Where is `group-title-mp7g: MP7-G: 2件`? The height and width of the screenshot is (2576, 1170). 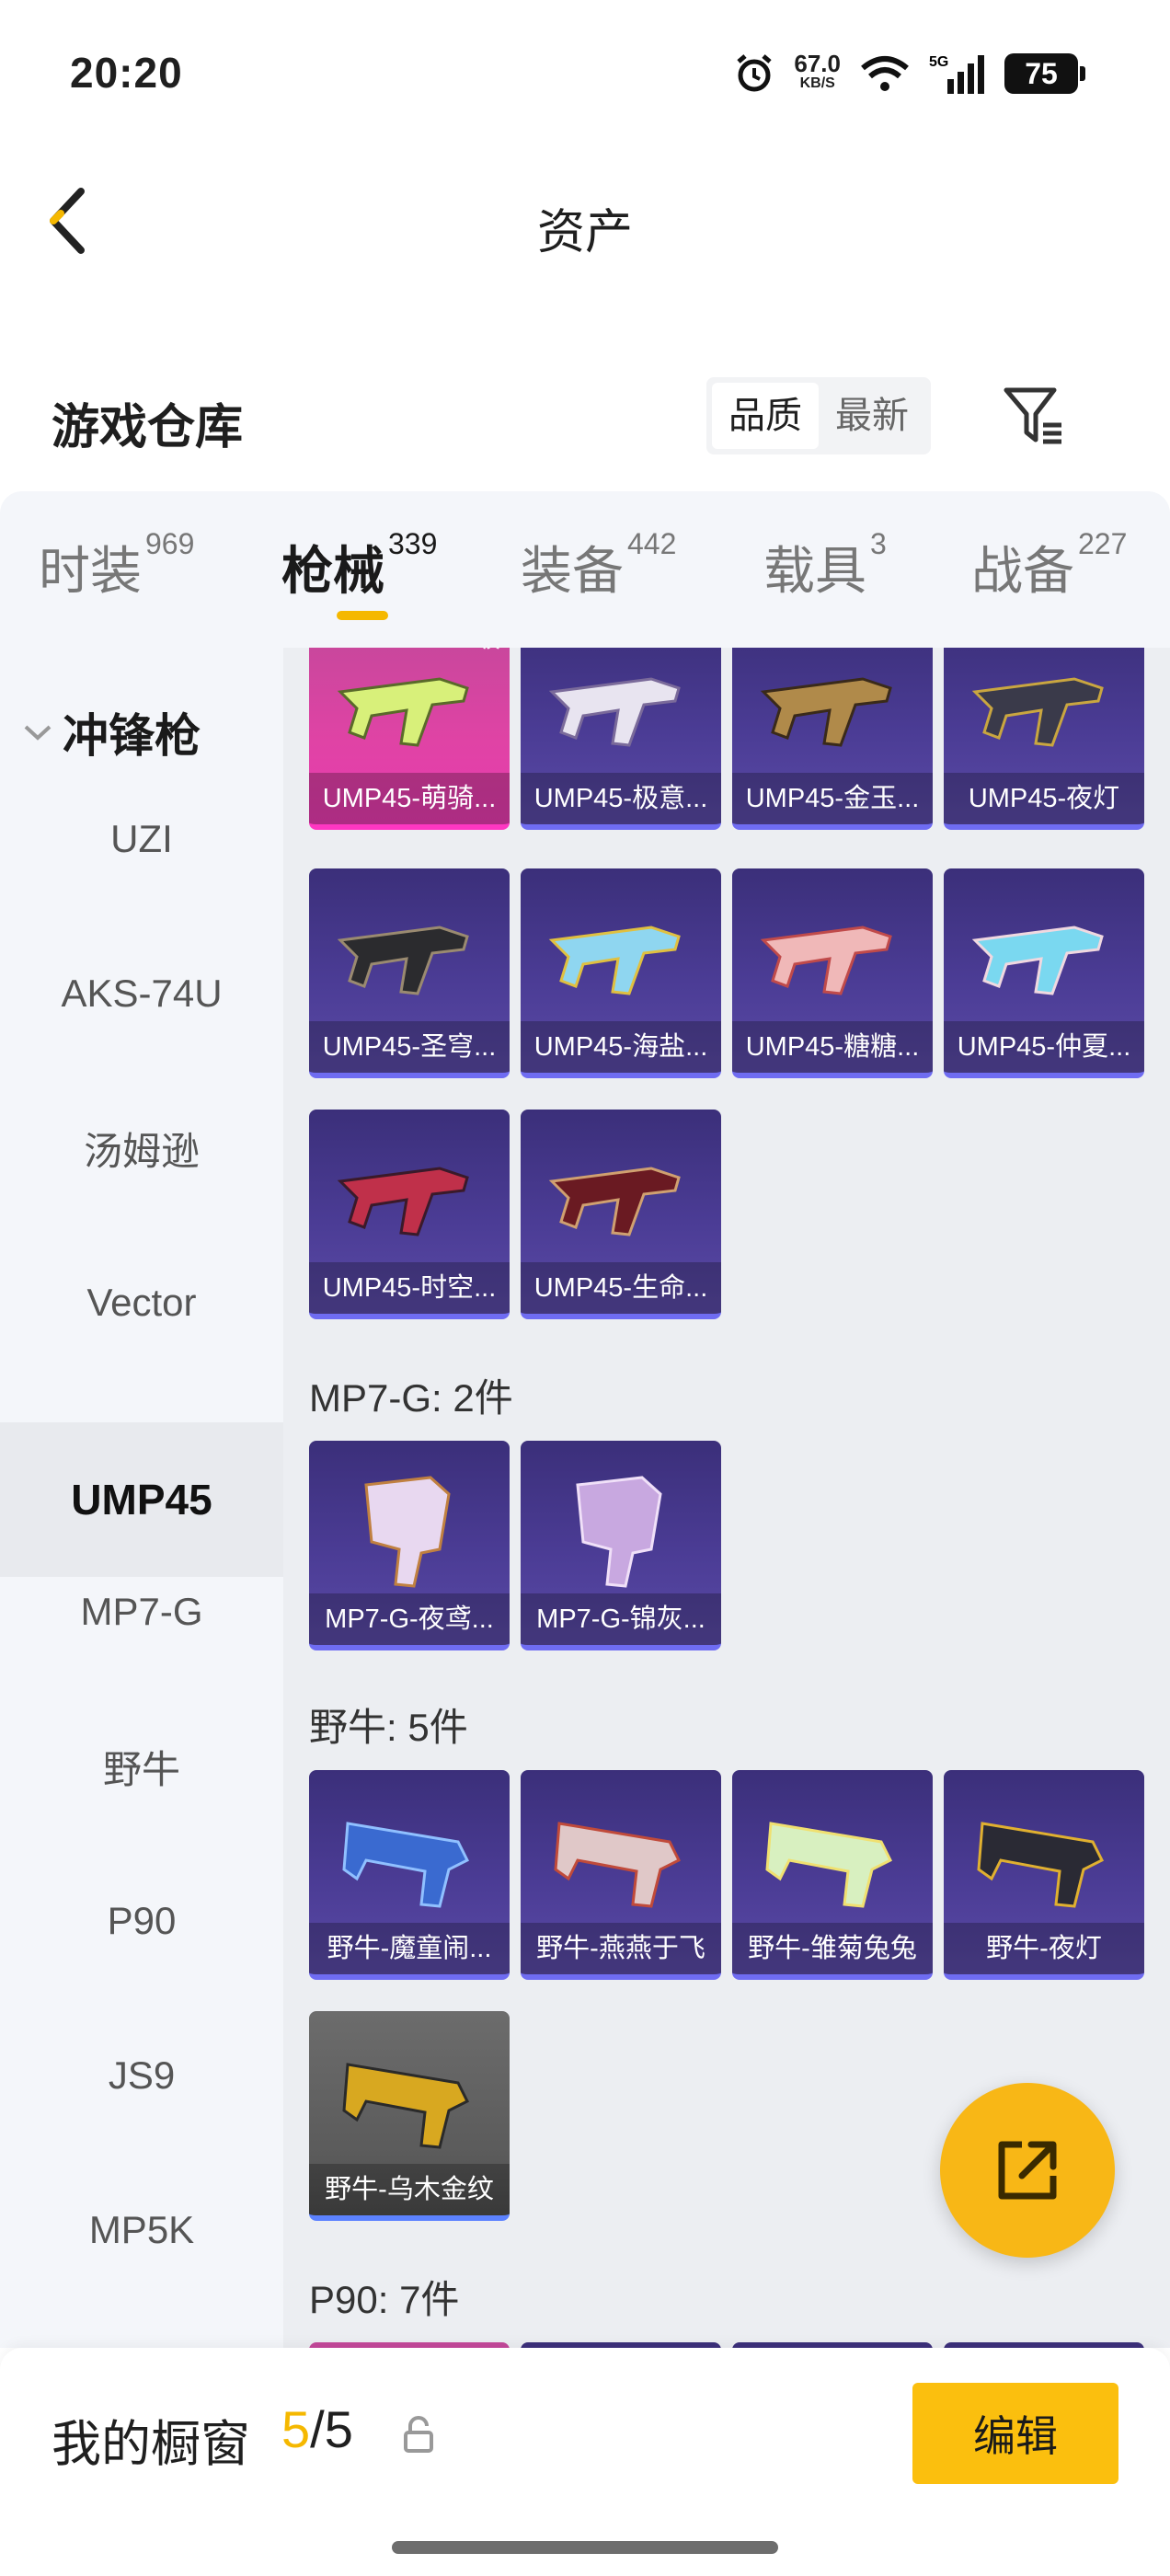
group-title-mp7g: MP7-G: 2件 is located at coordinates (411, 1398).